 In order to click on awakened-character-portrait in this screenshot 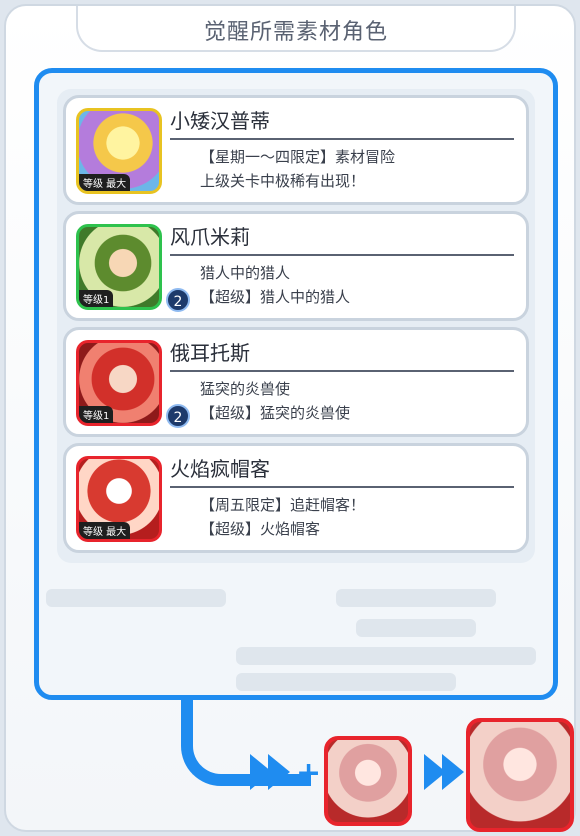, I will do `click(520, 775)`.